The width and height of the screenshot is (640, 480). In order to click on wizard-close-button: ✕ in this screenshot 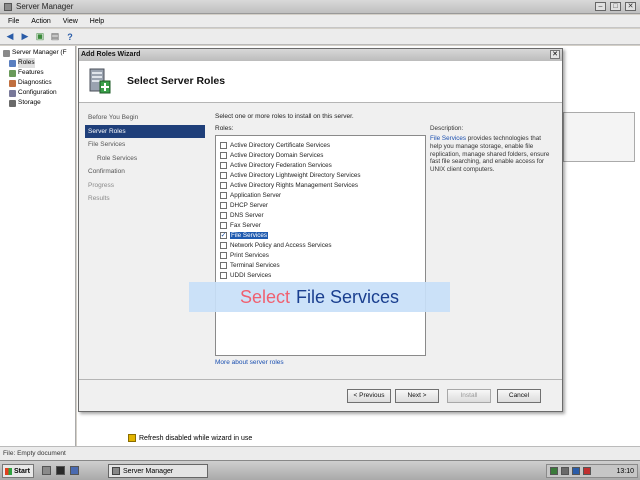, I will do `click(555, 54)`.